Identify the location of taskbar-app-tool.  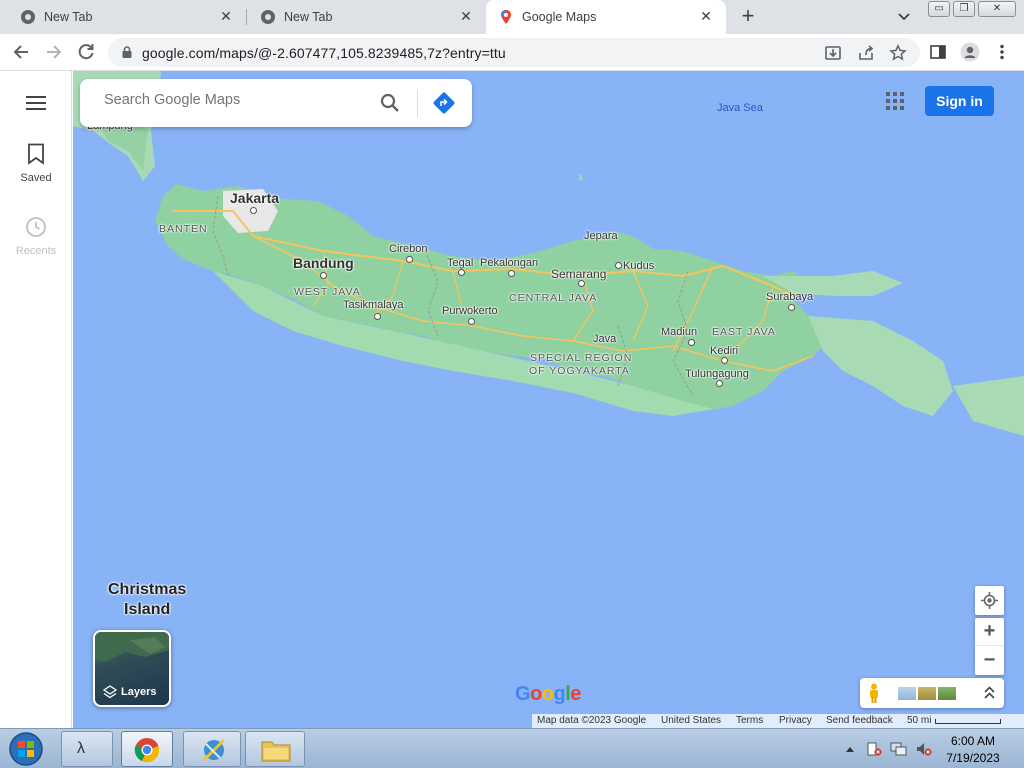
(212, 749).